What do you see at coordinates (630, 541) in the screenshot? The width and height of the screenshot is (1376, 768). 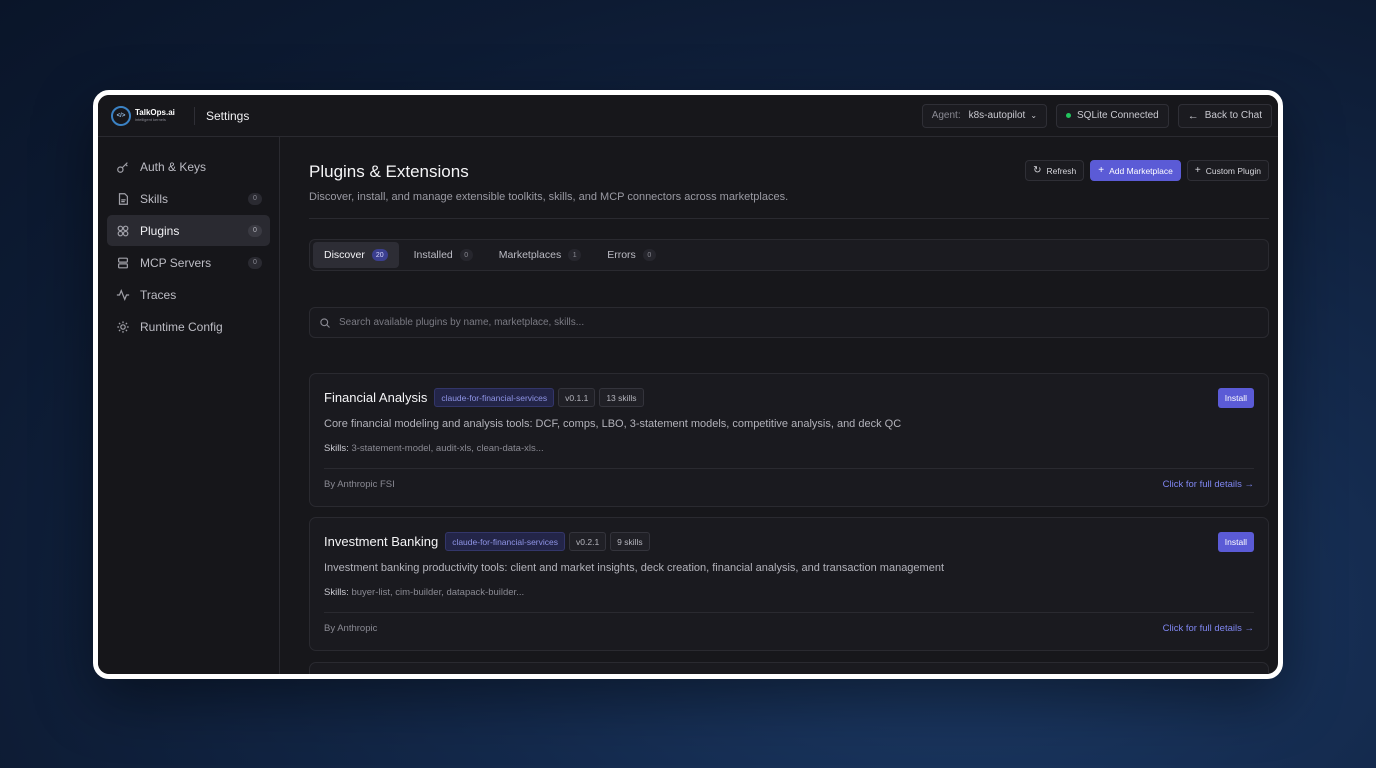 I see `skills-count-chip: 9 skills` at bounding box center [630, 541].